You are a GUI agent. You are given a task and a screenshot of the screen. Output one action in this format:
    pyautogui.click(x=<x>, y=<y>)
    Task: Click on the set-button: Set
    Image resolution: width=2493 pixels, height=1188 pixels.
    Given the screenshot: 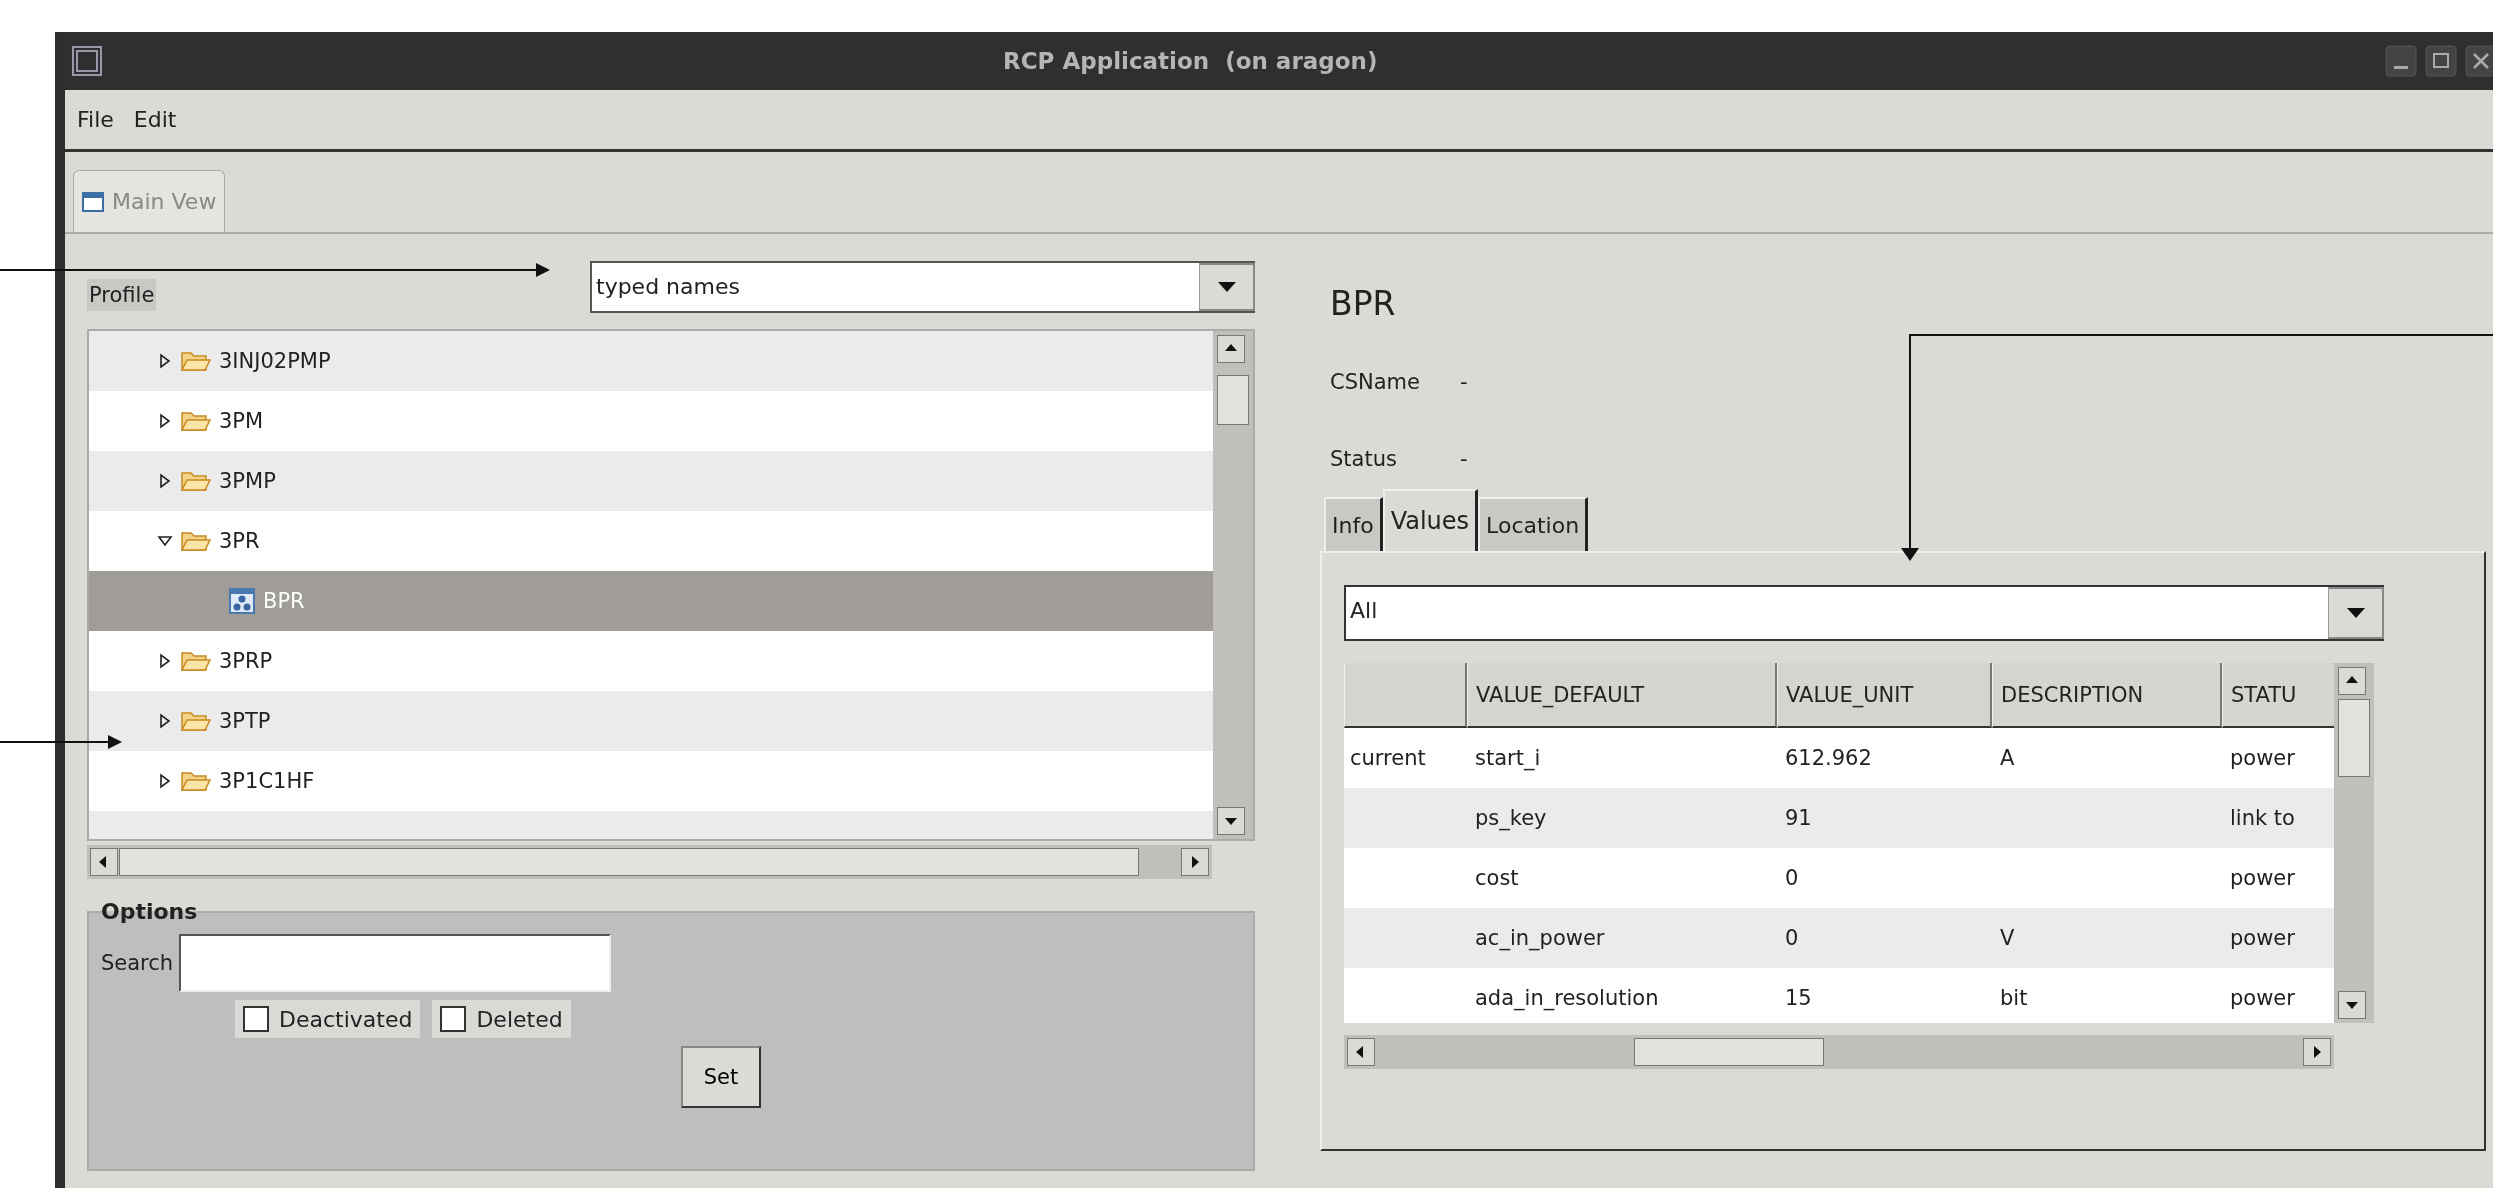 What is the action you would take?
    pyautogui.click(x=721, y=1077)
    